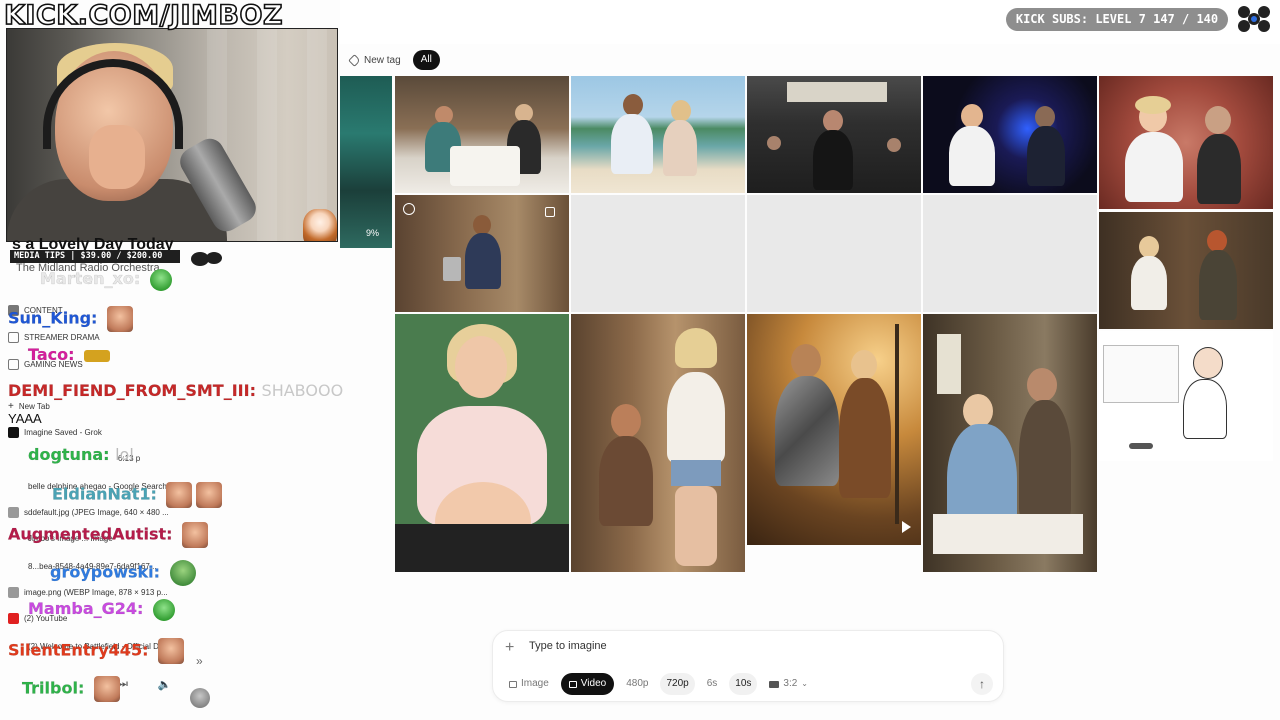 The height and width of the screenshot is (720, 1280). I want to click on expand-chevron-icon: », so click(199, 661).